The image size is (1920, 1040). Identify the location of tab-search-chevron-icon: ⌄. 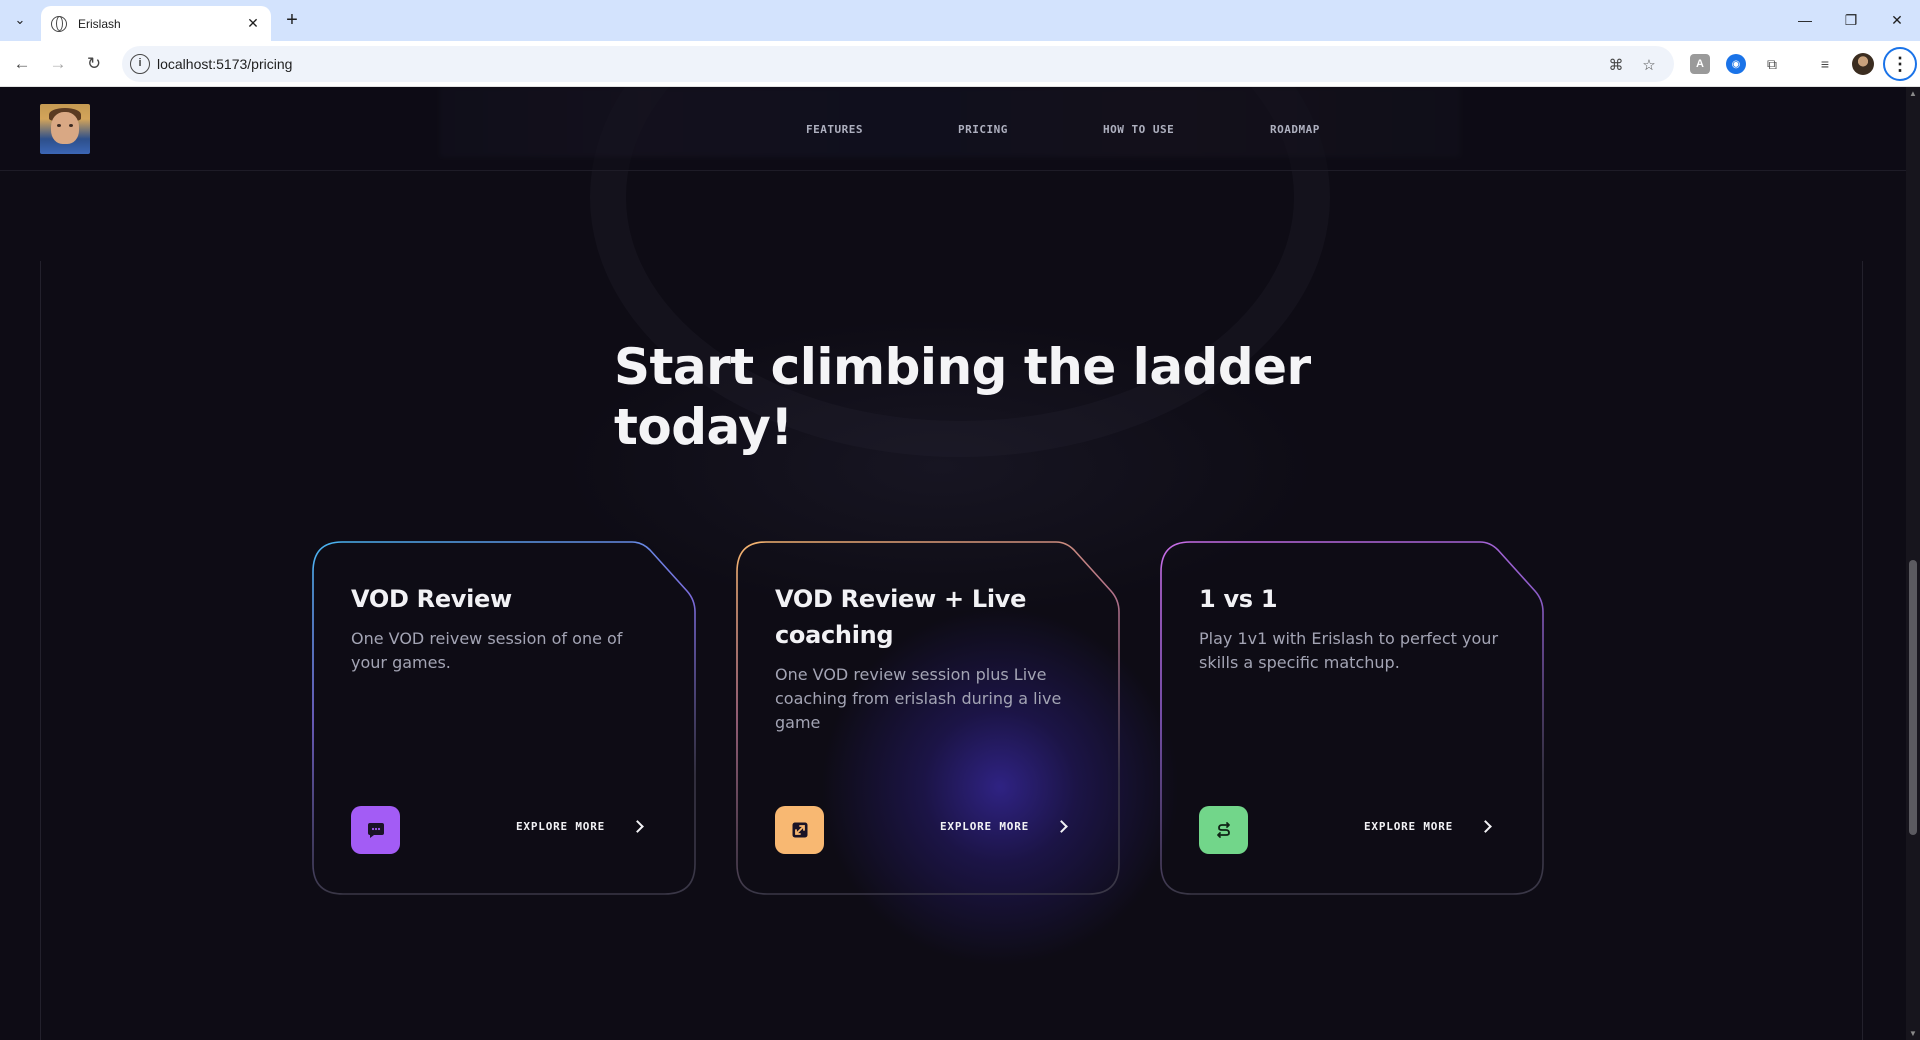
(20, 20).